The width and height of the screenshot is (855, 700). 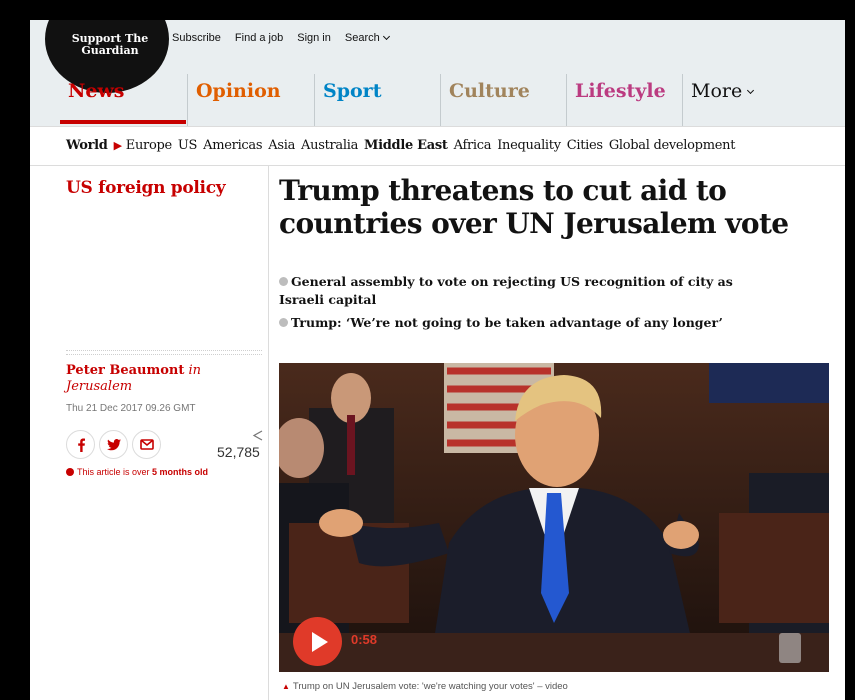 I want to click on triangle-right-icon: ▶, so click(x=117, y=145).